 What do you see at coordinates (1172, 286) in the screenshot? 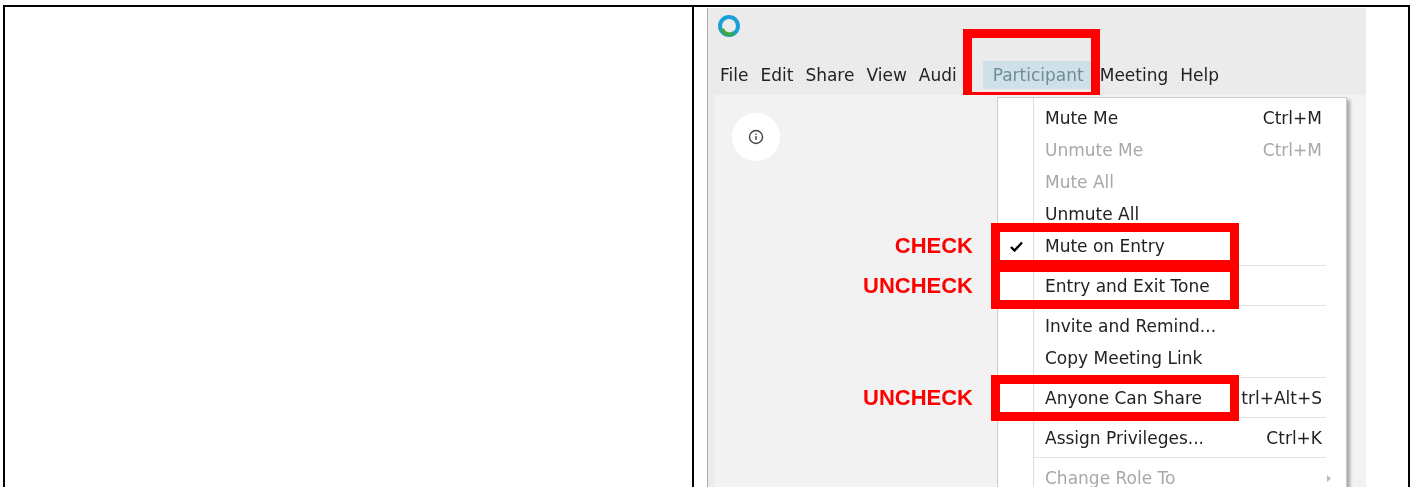
I see `menu-item: Entry and Exit Tone` at bounding box center [1172, 286].